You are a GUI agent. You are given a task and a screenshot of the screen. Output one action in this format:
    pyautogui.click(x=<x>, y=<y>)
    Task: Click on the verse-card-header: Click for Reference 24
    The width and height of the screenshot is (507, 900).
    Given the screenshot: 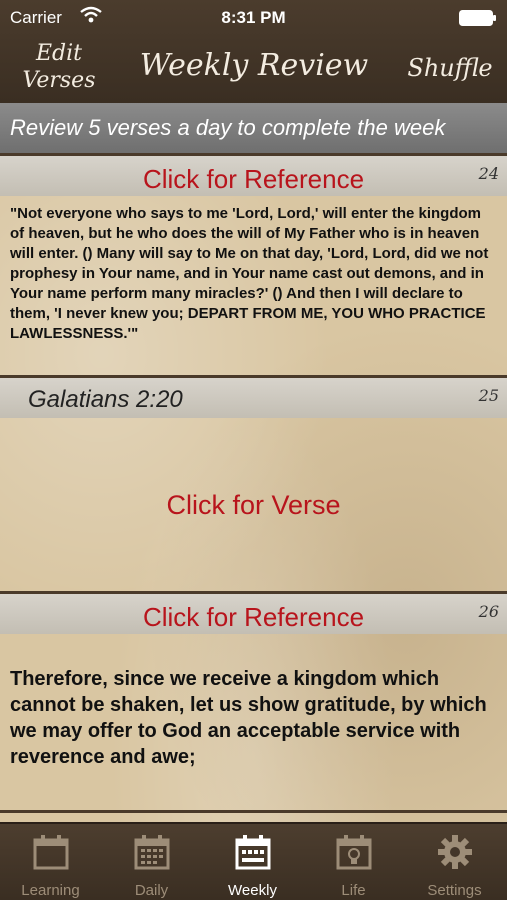 What is the action you would take?
    pyautogui.click(x=253, y=176)
    